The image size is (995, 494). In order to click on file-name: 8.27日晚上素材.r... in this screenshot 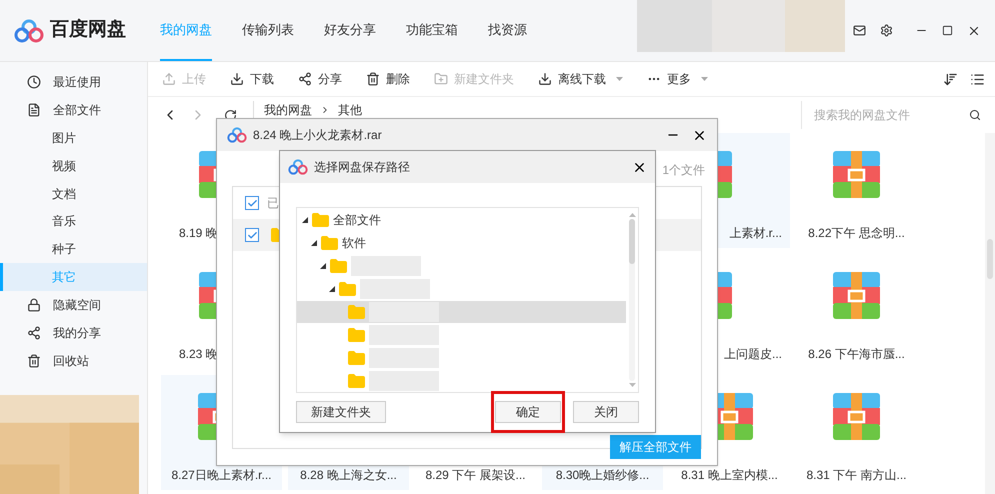, I will do `click(221, 475)`.